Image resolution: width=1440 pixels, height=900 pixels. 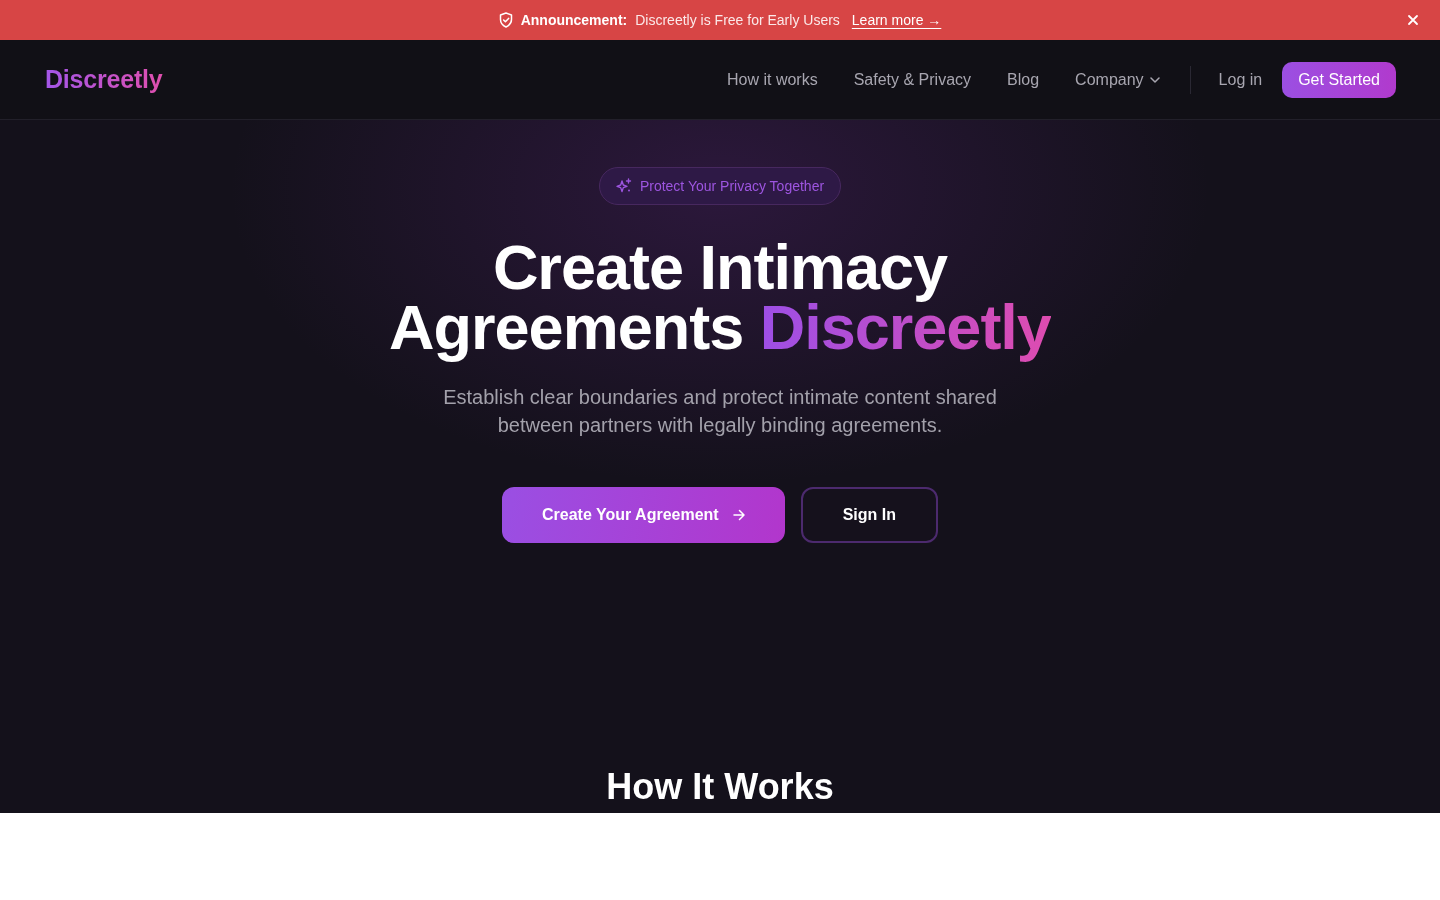 I want to click on announcement-label: Announcement:, so click(x=574, y=20).